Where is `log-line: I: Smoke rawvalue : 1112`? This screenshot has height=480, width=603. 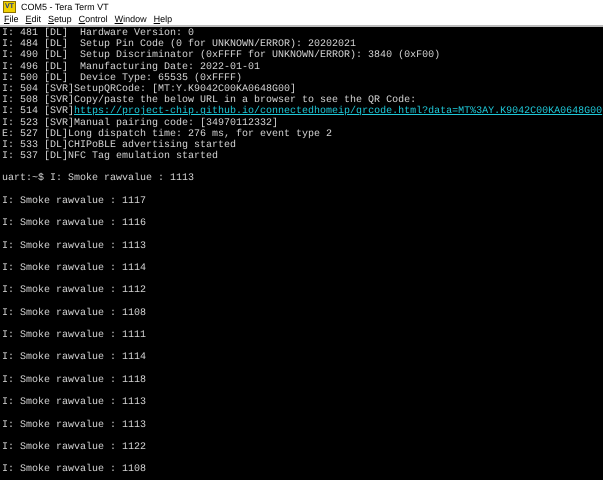 log-line: I: Smoke rawvalue : 1112 is located at coordinates (74, 290).